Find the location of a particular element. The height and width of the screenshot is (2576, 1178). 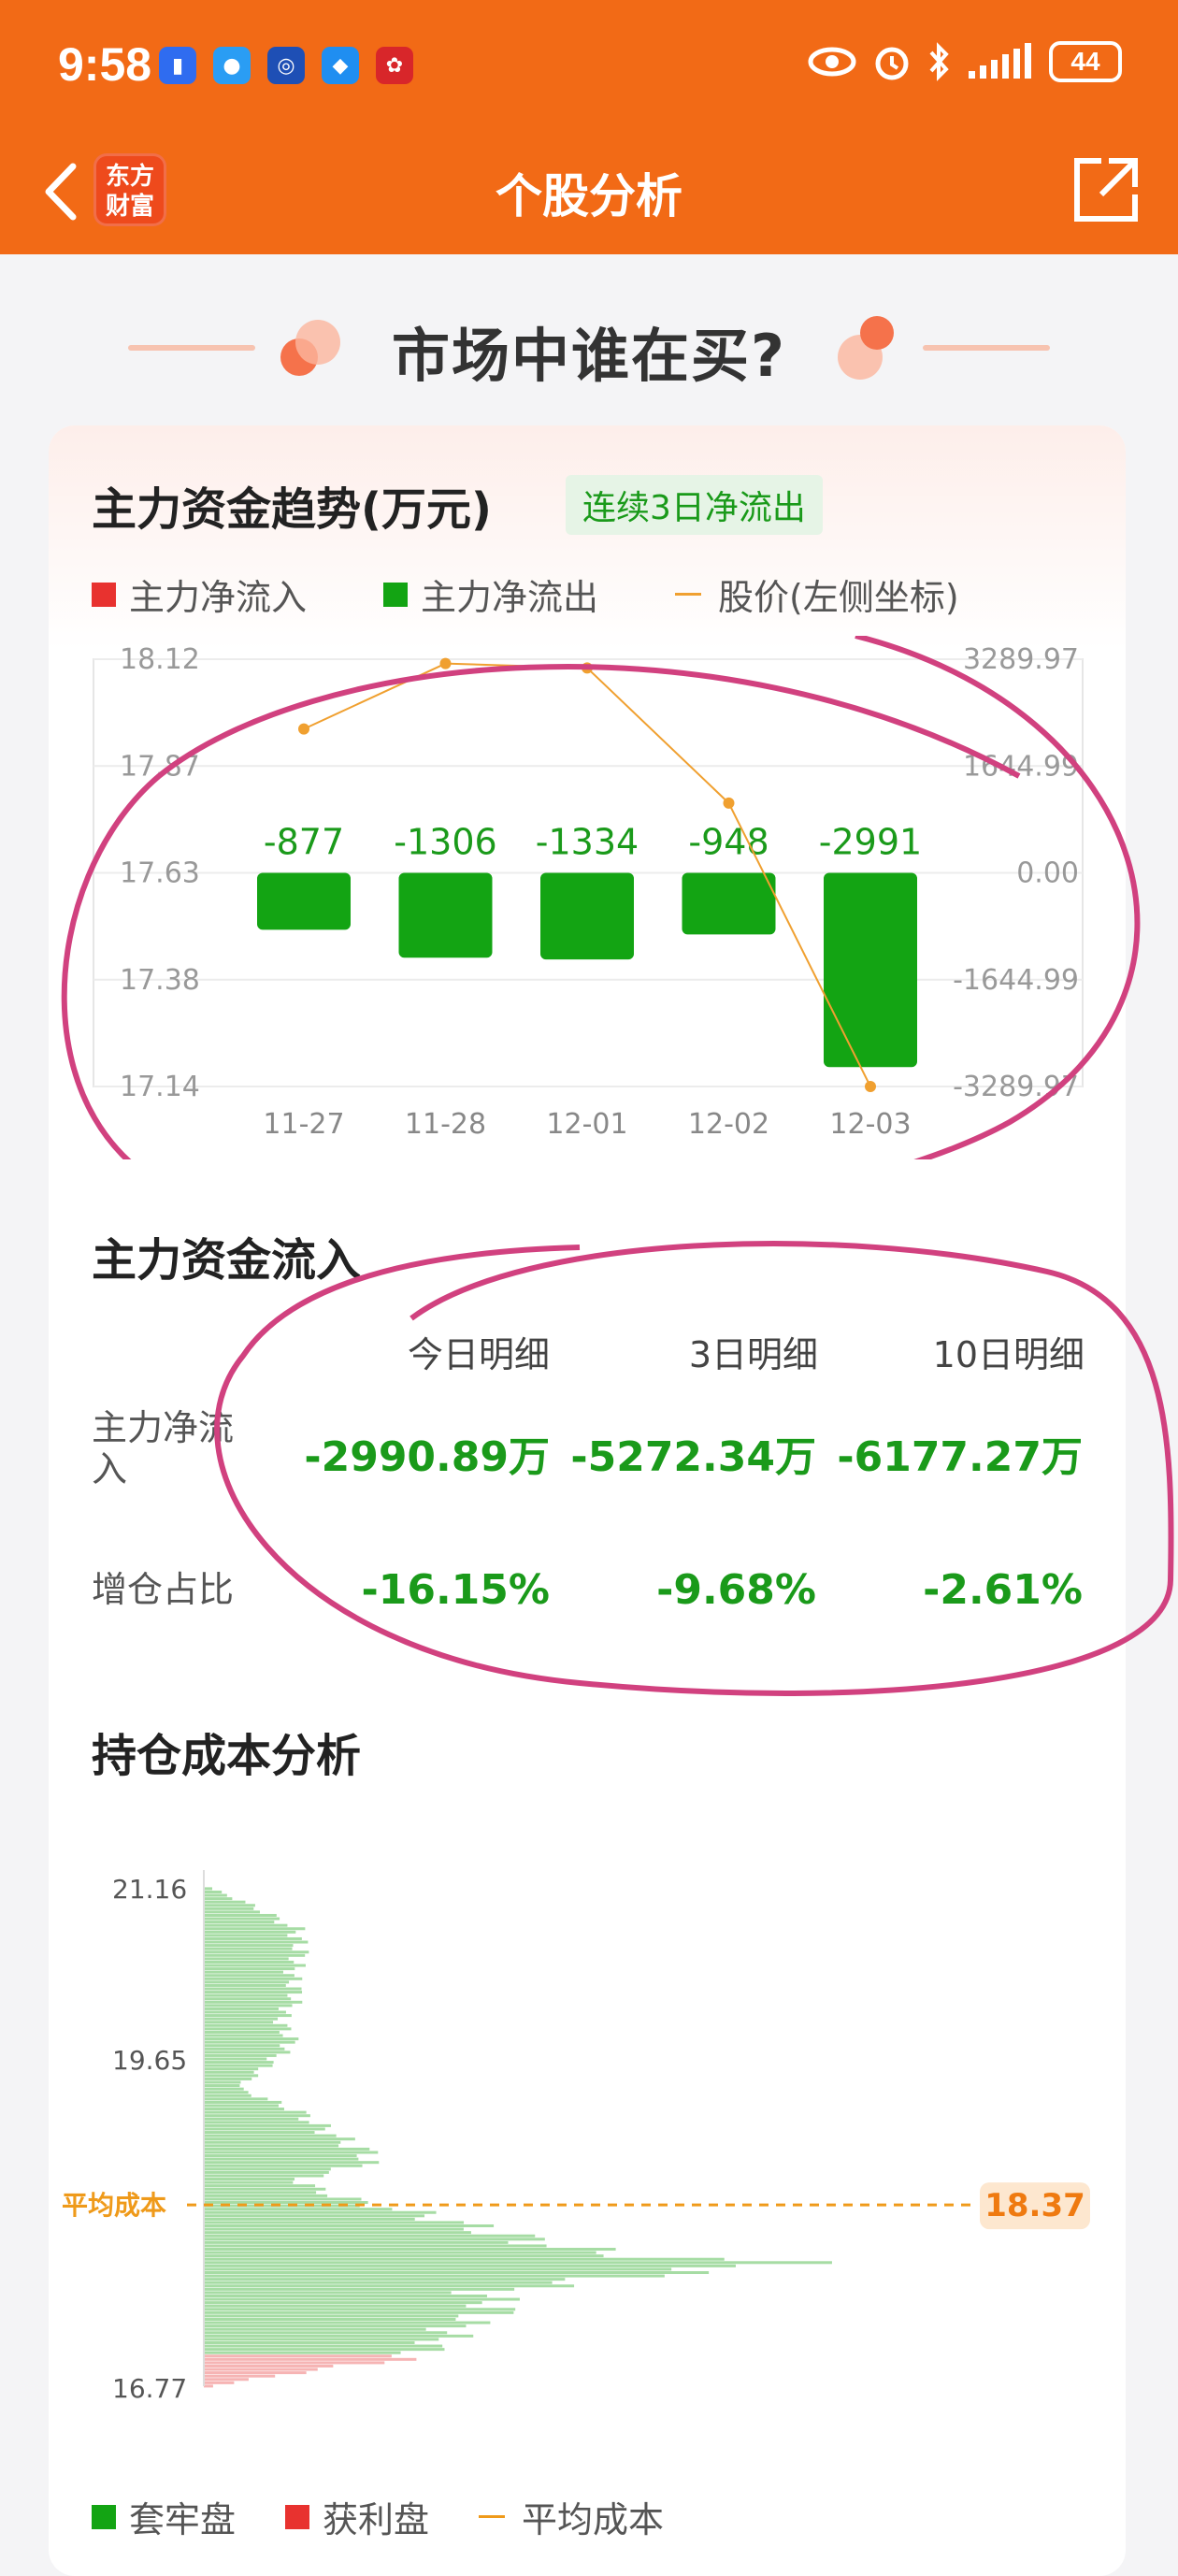

status-time: 9:58 is located at coordinates (105, 65).